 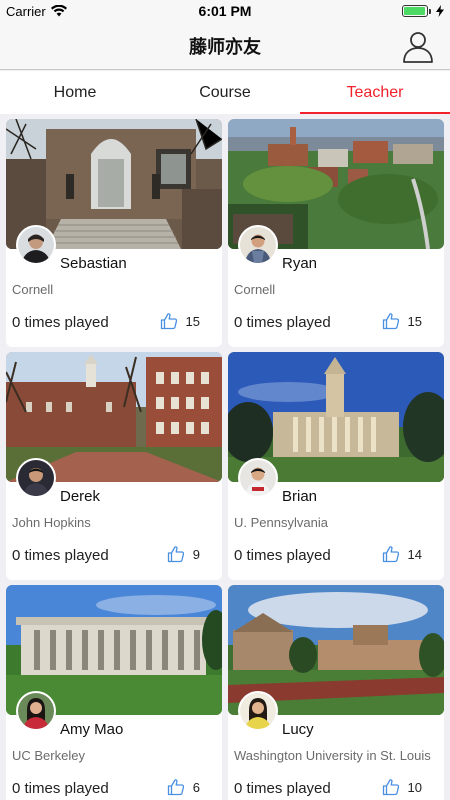 I want to click on wifi-icon, so click(x=58, y=11).